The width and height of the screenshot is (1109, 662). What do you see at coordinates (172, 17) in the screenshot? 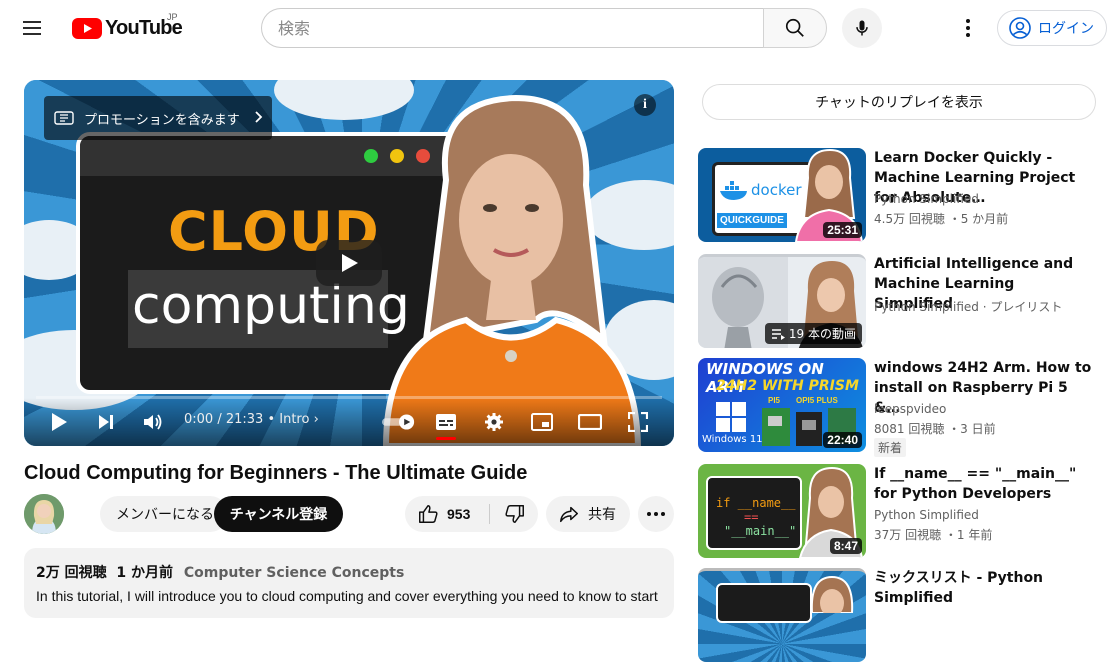
I see `region-code: JP` at bounding box center [172, 17].